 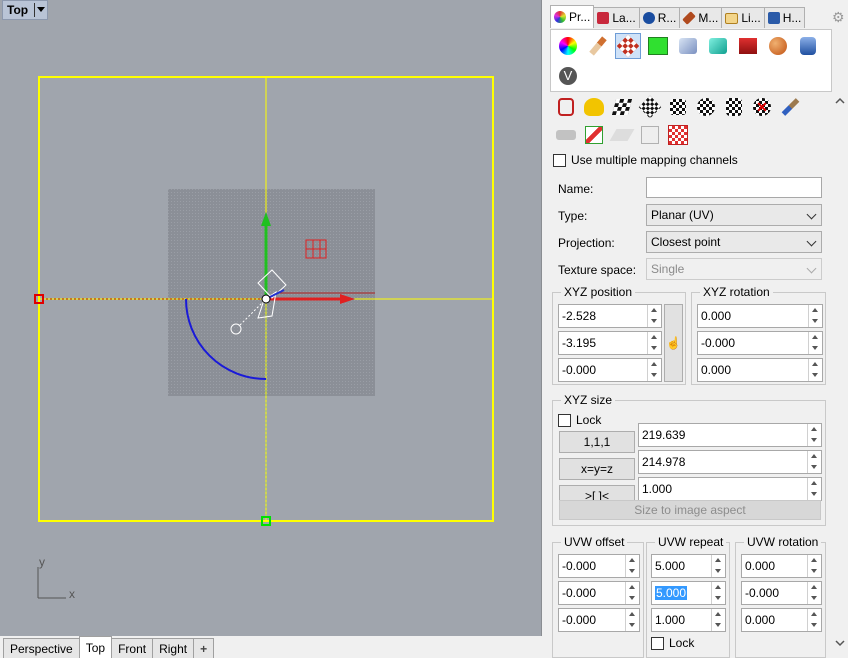 I want to click on type-select: Planar (UV), so click(x=734, y=215).